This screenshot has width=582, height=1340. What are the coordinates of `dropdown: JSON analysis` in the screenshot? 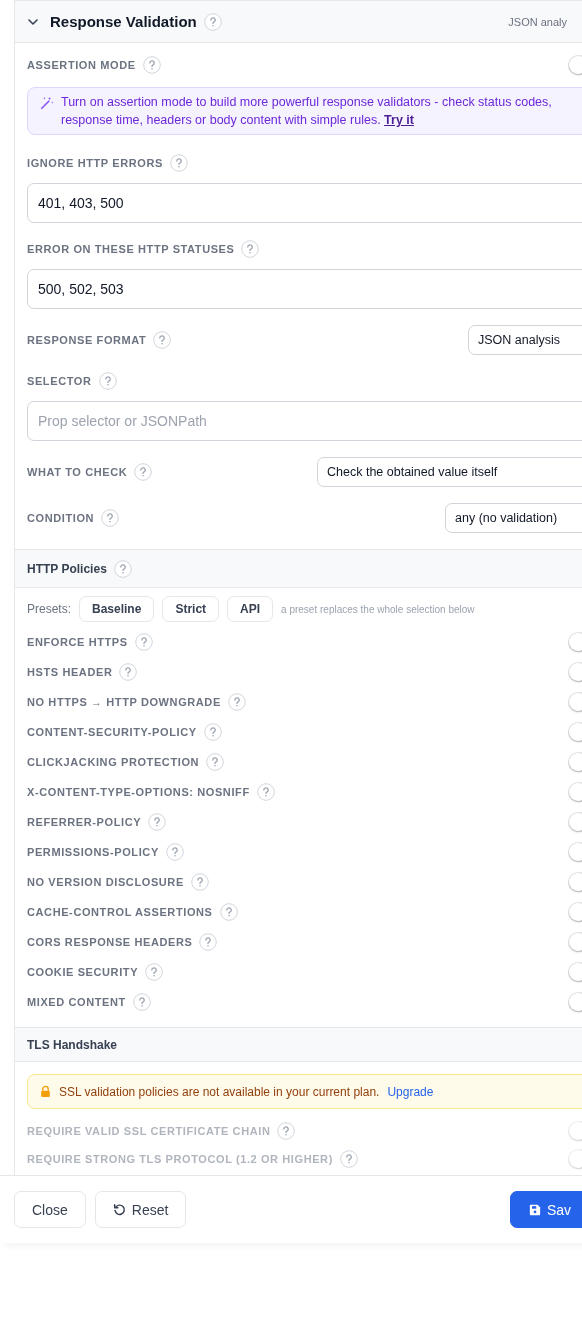 It's located at (525, 340).